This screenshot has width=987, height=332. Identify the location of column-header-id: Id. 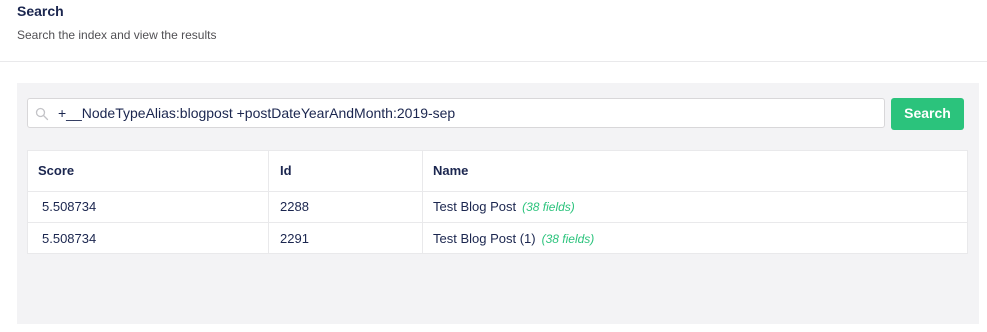
(346, 171).